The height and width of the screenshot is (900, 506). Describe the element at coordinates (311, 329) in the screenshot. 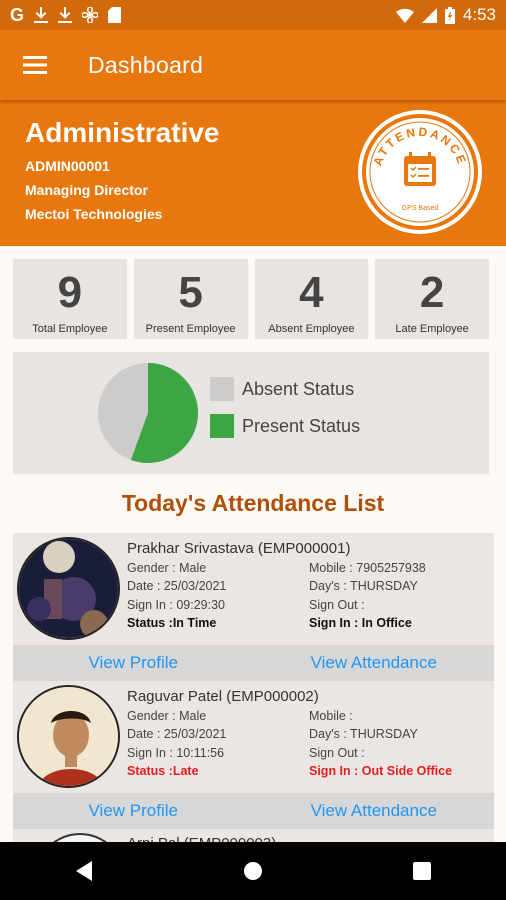

I see `stat-label: Absent Employee` at that location.